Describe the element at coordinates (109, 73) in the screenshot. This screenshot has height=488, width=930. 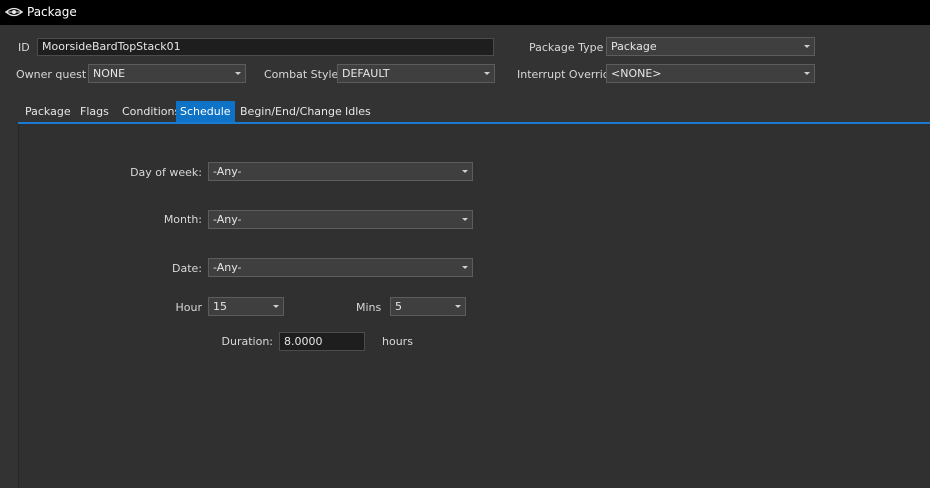
I see `owner-quest-value: NONE` at that location.